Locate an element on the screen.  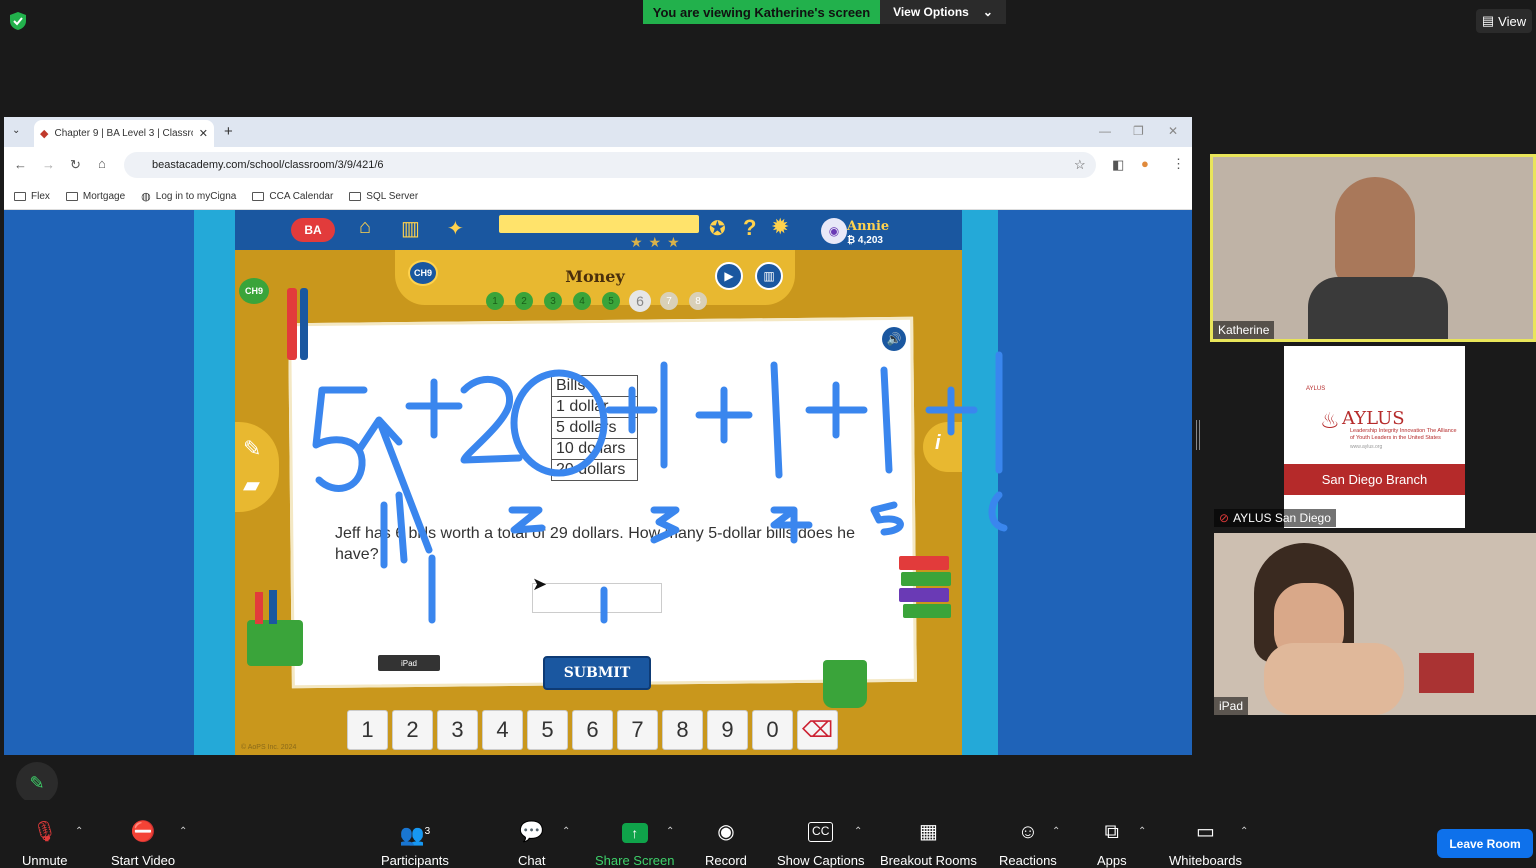
forward-icon: → is located at coordinates (48, 164).